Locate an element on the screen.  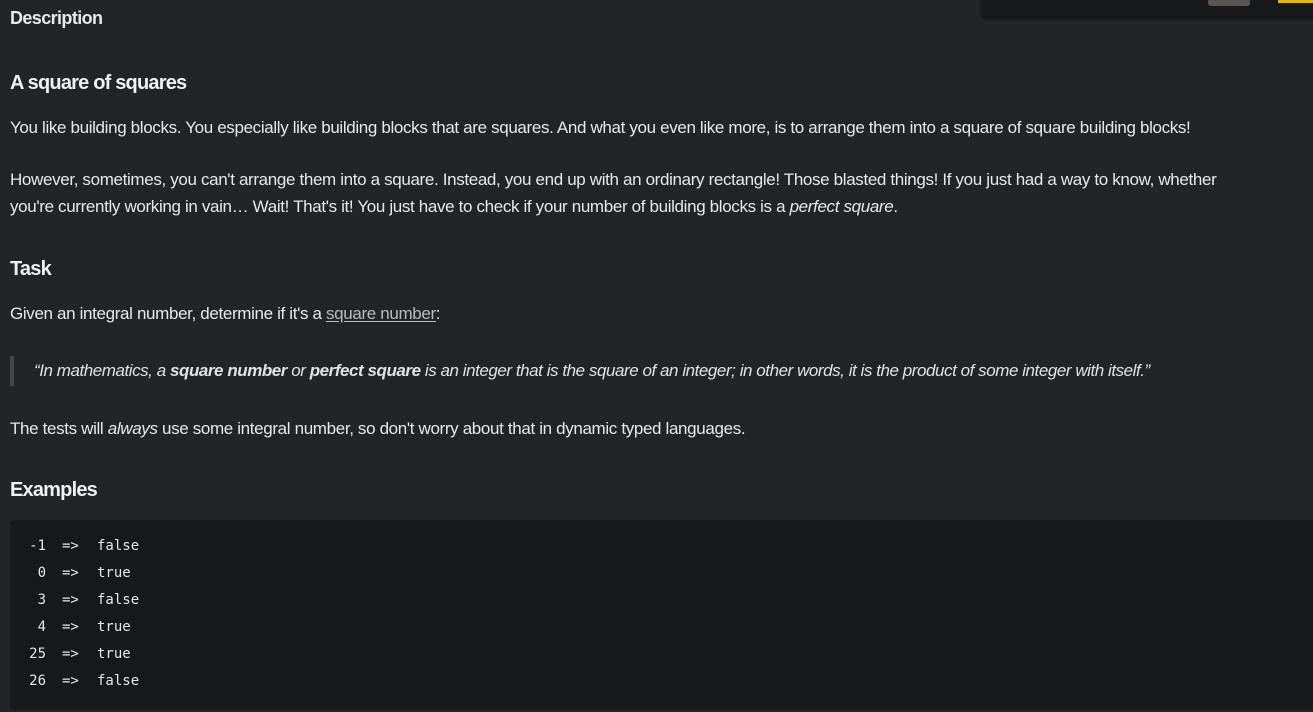
code-line: -1 => false is located at coordinates (661, 546).